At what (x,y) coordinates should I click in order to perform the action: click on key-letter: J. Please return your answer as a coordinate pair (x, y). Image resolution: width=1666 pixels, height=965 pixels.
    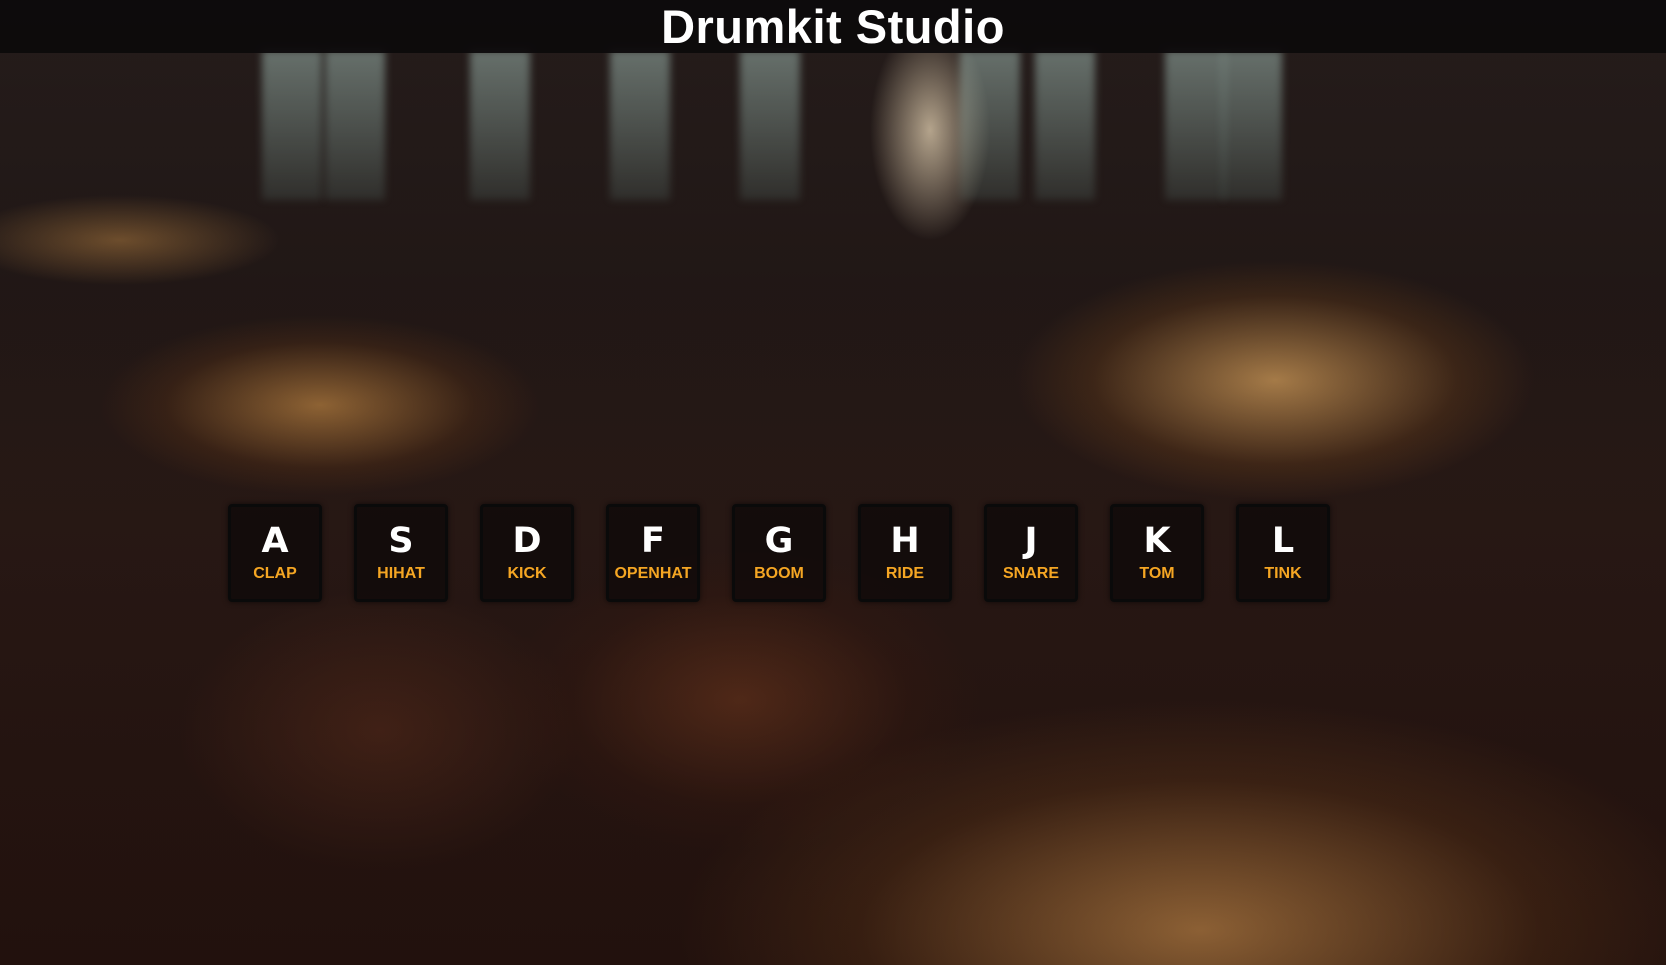
    Looking at the image, I should click on (1031, 541).